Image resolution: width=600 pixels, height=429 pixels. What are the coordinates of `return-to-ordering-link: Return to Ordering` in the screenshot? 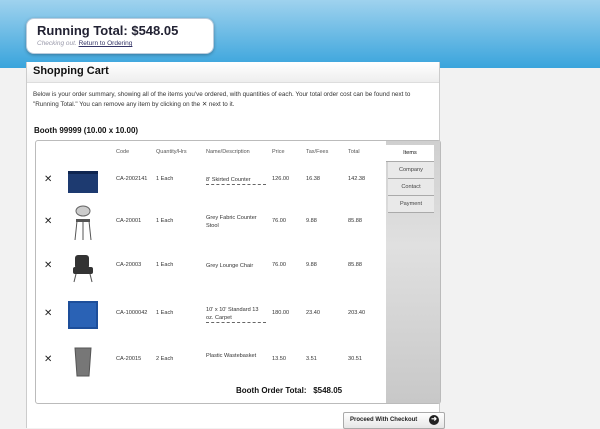 It's located at (106, 43).